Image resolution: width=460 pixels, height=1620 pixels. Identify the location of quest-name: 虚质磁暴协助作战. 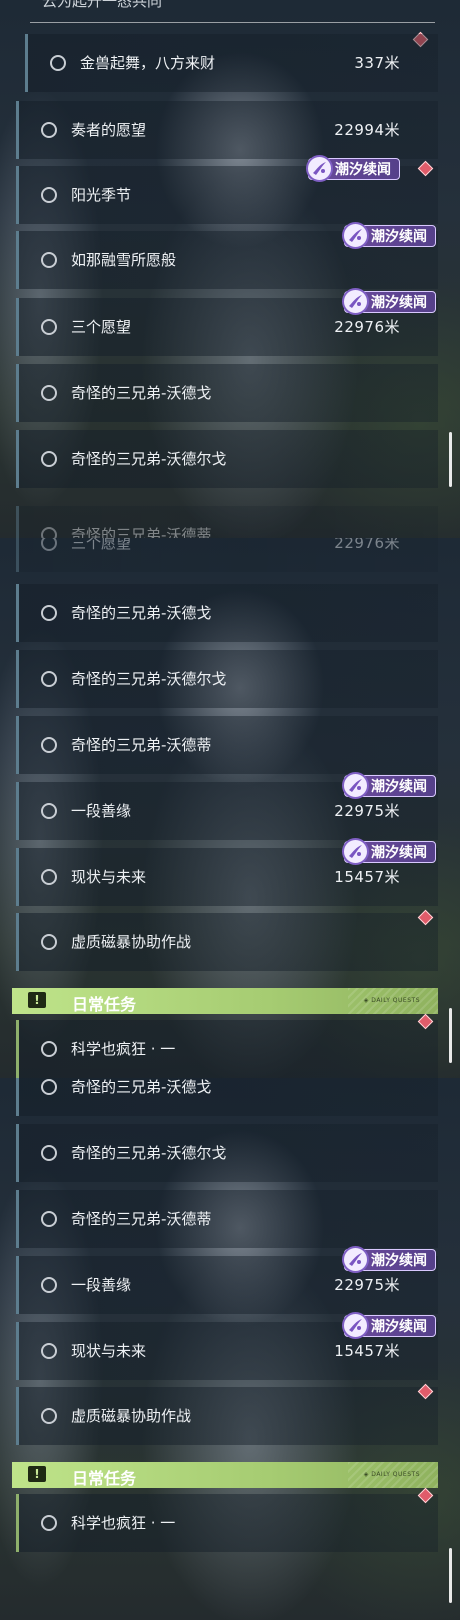
(131, 1416).